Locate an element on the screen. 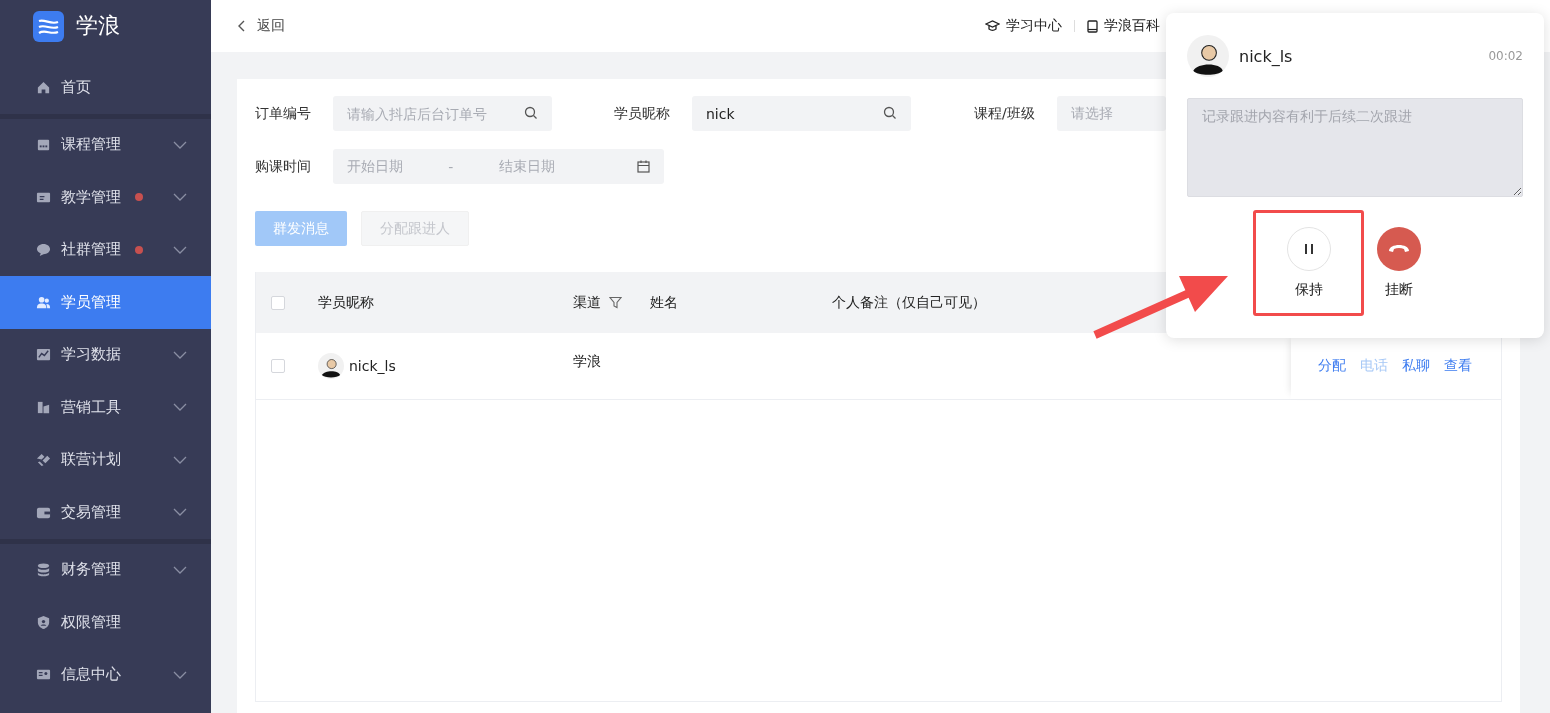 Image resolution: width=1550 pixels, height=713 pixels. row-action-link: 私聊 is located at coordinates (1416, 366).